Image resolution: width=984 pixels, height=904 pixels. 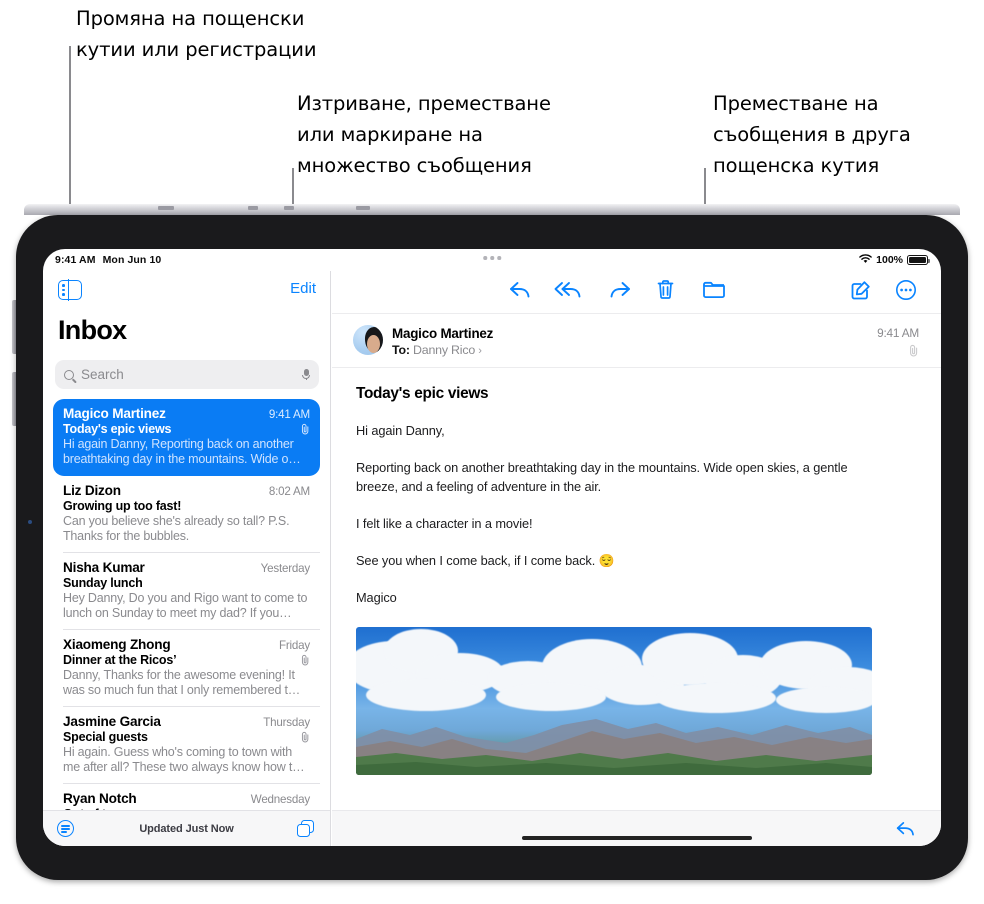 I want to click on message-sender: Nisha Kumar, so click(x=104, y=567).